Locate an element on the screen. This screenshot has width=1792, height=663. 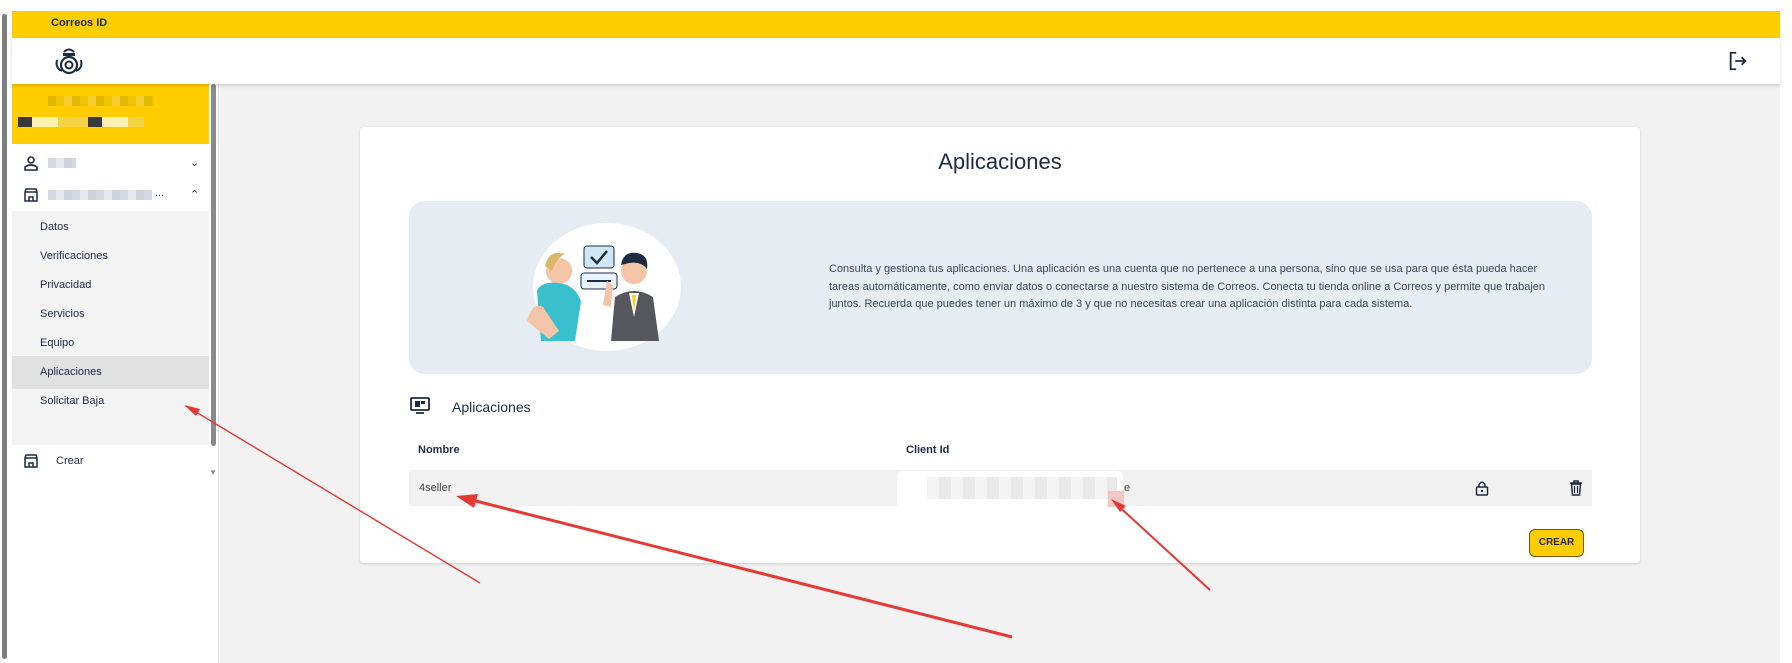
chevron-down-icon: ⌄ is located at coordinates (194, 162).